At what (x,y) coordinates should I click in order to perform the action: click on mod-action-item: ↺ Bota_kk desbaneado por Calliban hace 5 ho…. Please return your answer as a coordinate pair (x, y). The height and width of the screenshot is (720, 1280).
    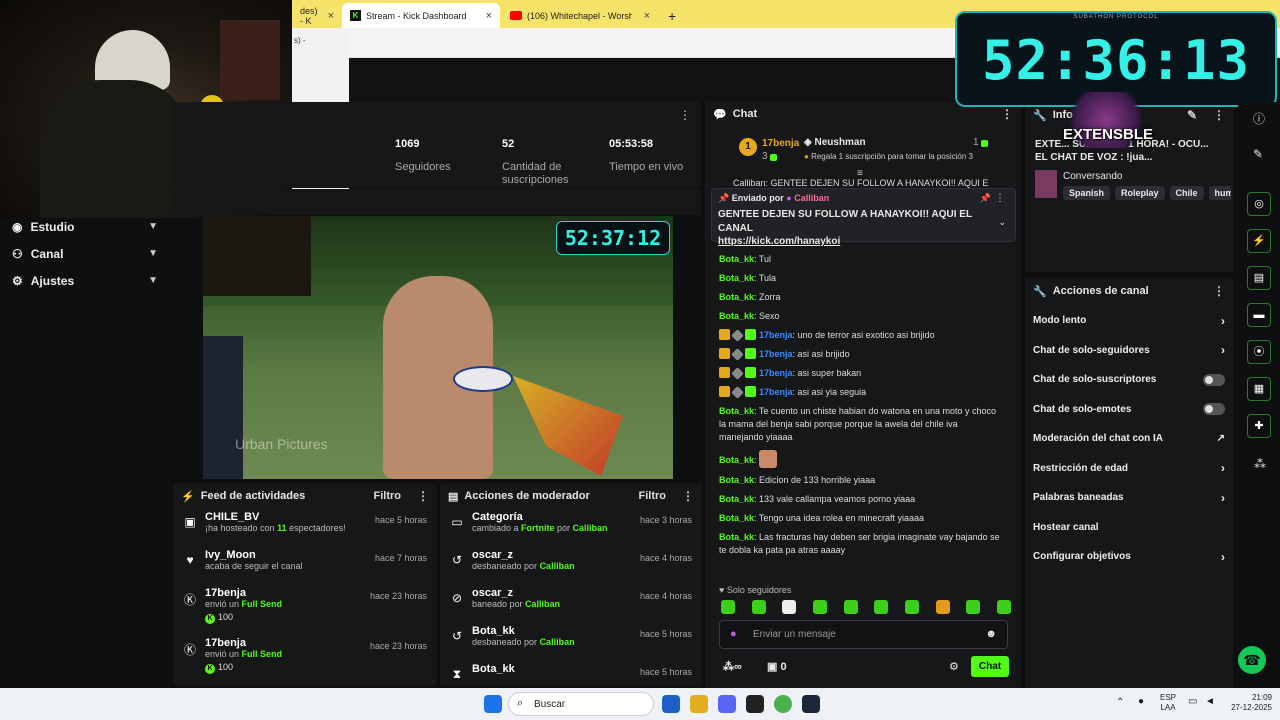
    Looking at the image, I should click on (571, 643).